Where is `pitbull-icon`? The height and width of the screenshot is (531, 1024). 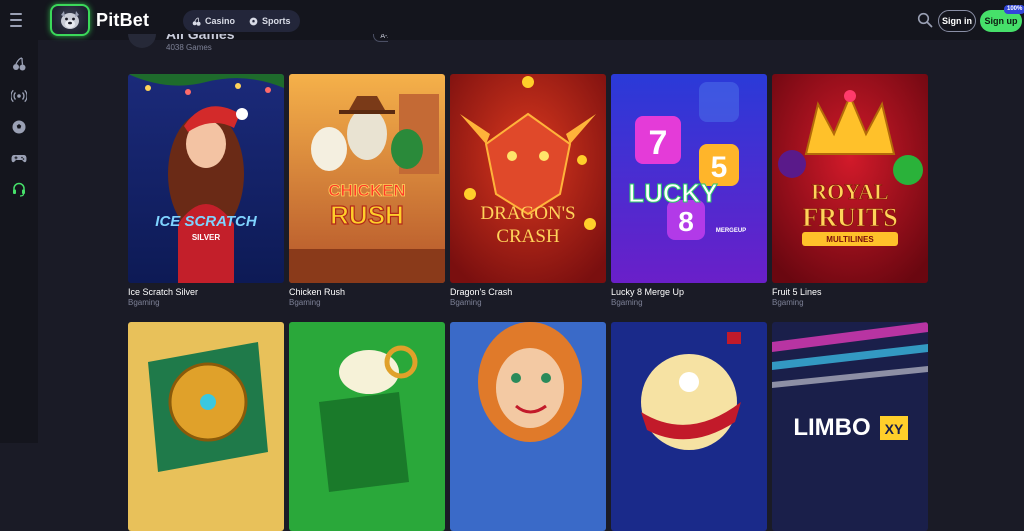 pitbull-icon is located at coordinates (70, 20).